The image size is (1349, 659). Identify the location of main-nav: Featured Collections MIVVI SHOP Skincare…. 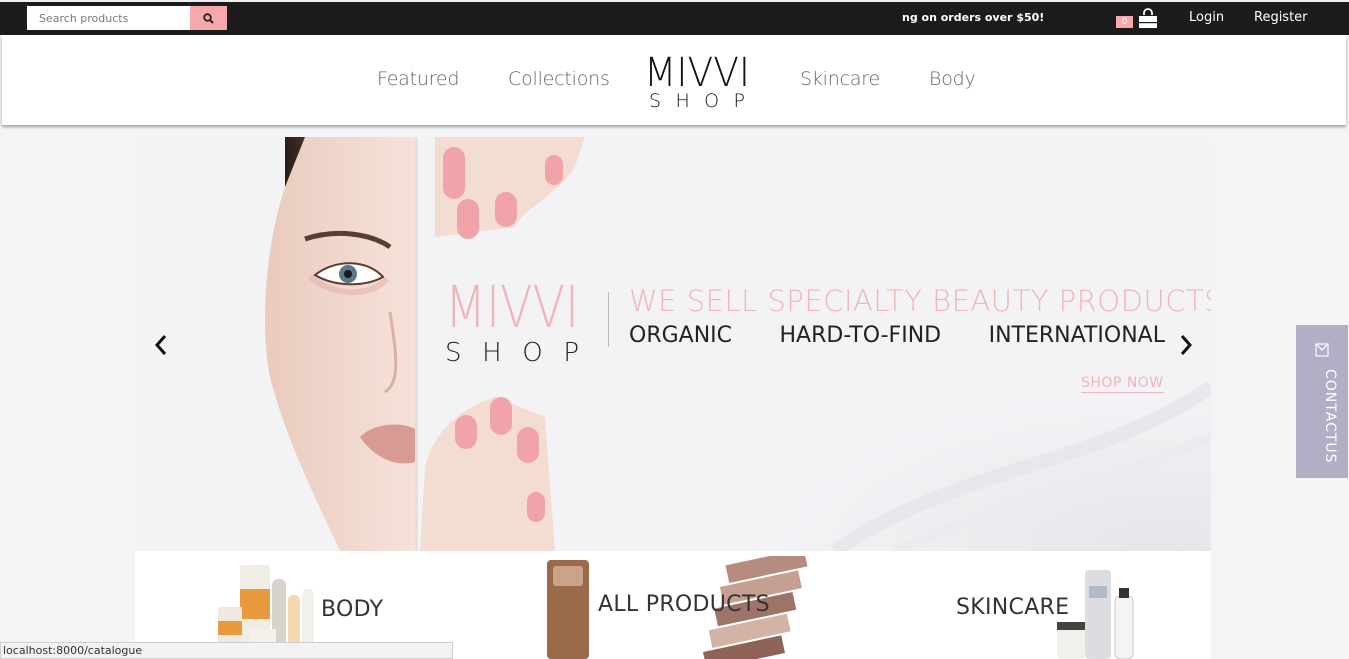
(674, 80).